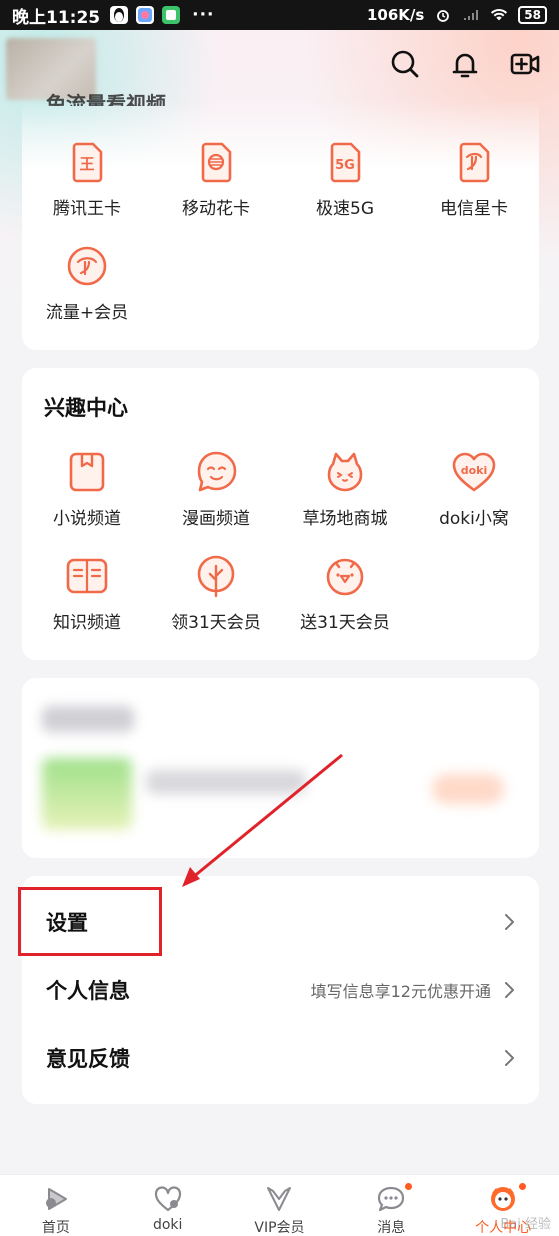  What do you see at coordinates (86, 408) in the screenshot?
I see `interest-center-title: 兴趣中心` at bounding box center [86, 408].